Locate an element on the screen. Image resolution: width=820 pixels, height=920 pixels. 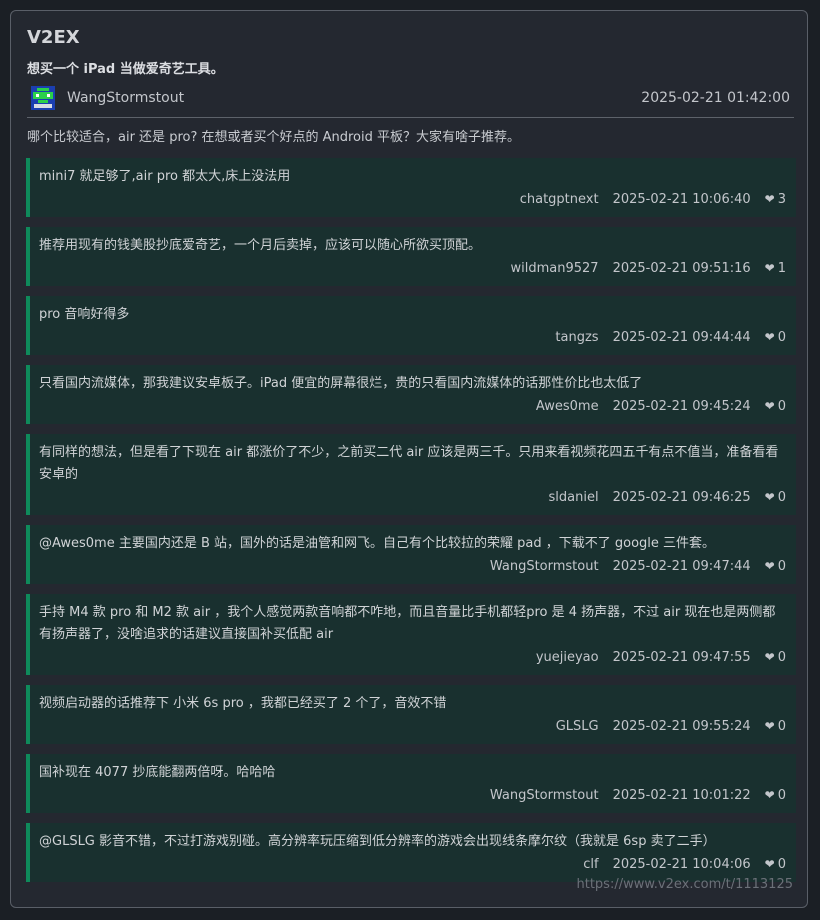
reply-username: sldaniel is located at coordinates (574, 498).